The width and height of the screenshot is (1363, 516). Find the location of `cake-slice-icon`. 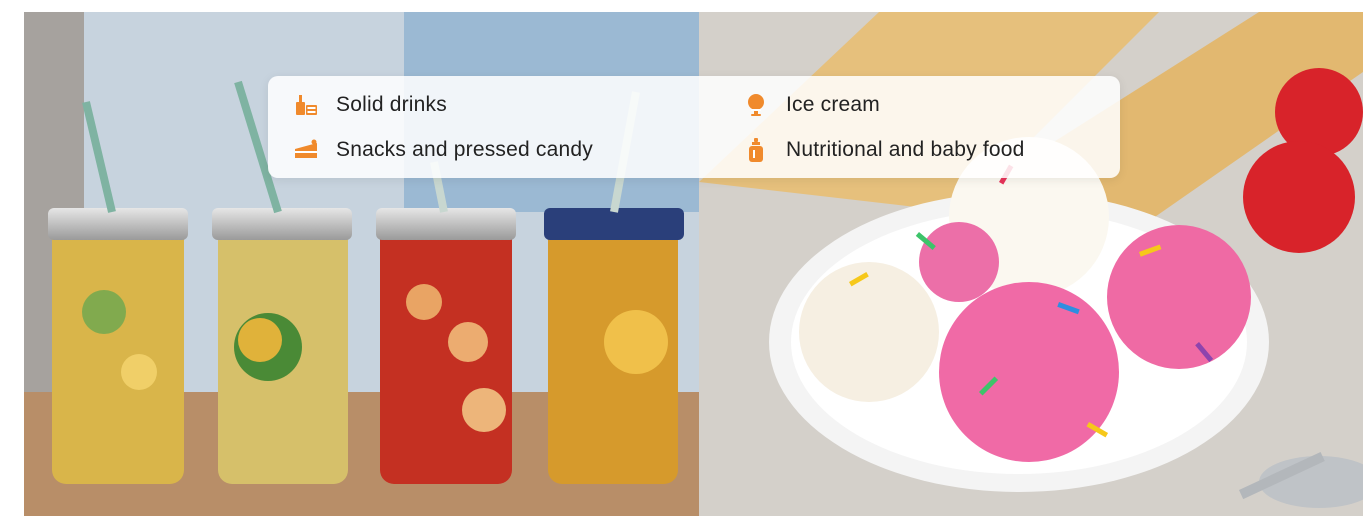

cake-slice-icon is located at coordinates (306, 150).